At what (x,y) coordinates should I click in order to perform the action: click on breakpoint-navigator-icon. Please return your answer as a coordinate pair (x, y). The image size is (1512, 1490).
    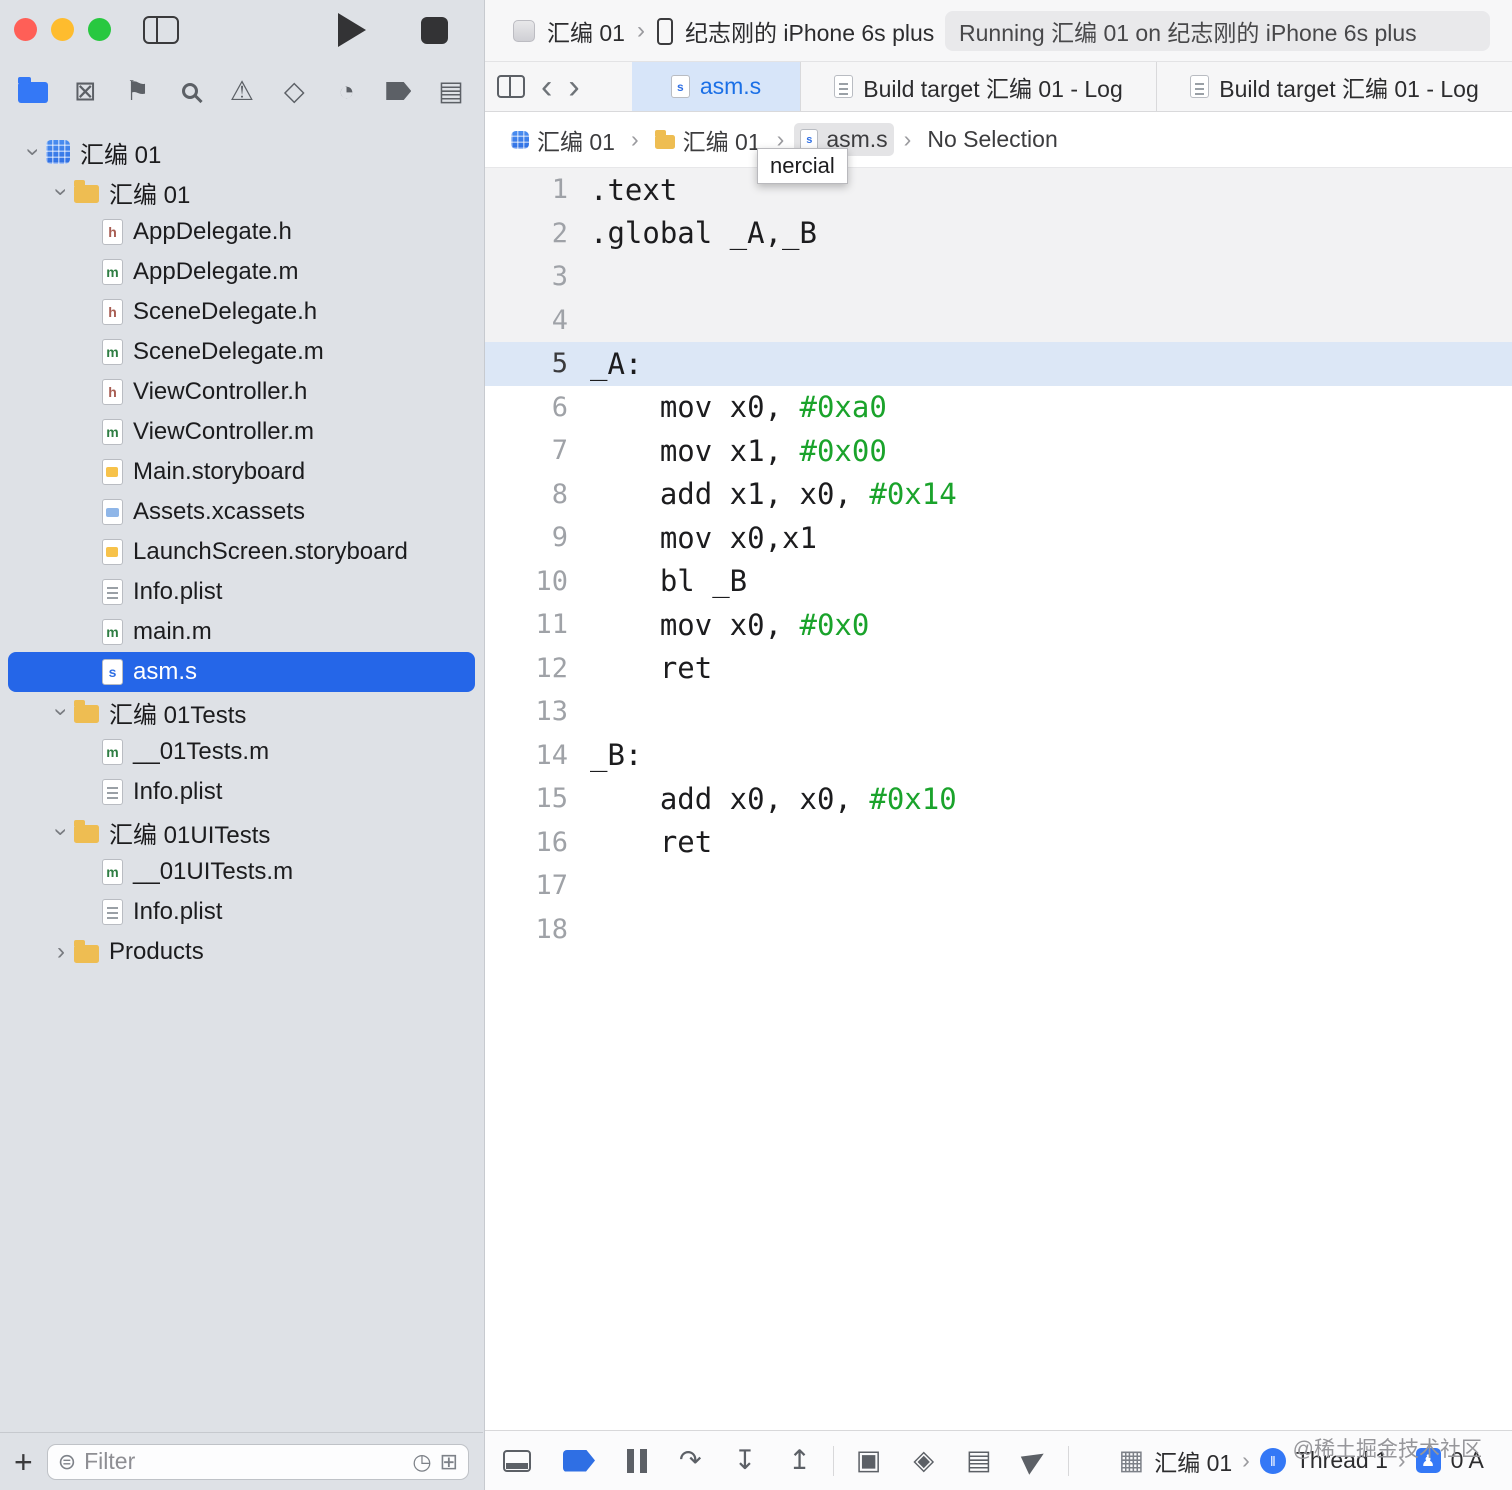
    Looking at the image, I should click on (399, 91).